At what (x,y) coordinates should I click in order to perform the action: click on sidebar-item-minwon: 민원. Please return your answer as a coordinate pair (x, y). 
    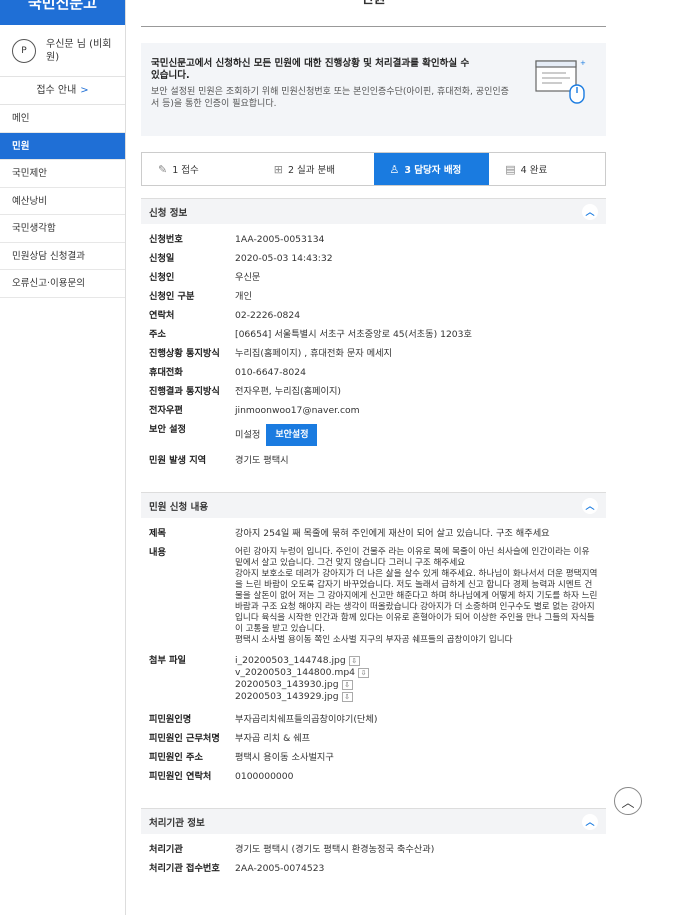
    Looking at the image, I should click on (62, 146).